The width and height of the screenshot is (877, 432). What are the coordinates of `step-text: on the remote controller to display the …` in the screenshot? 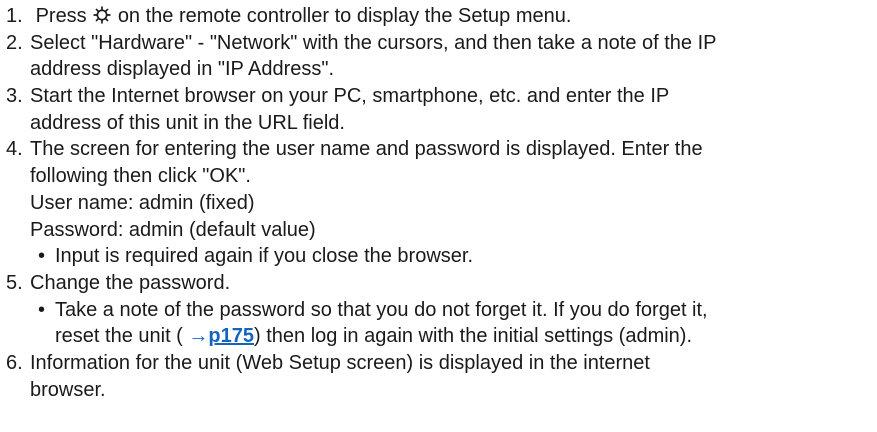 It's located at (344, 16).